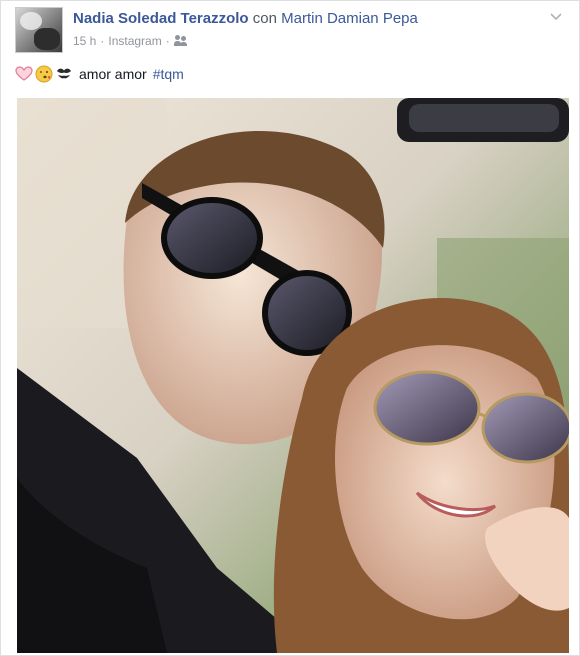  Describe the element at coordinates (84, 41) in the screenshot. I see `timestamp-link: 15 h` at that location.